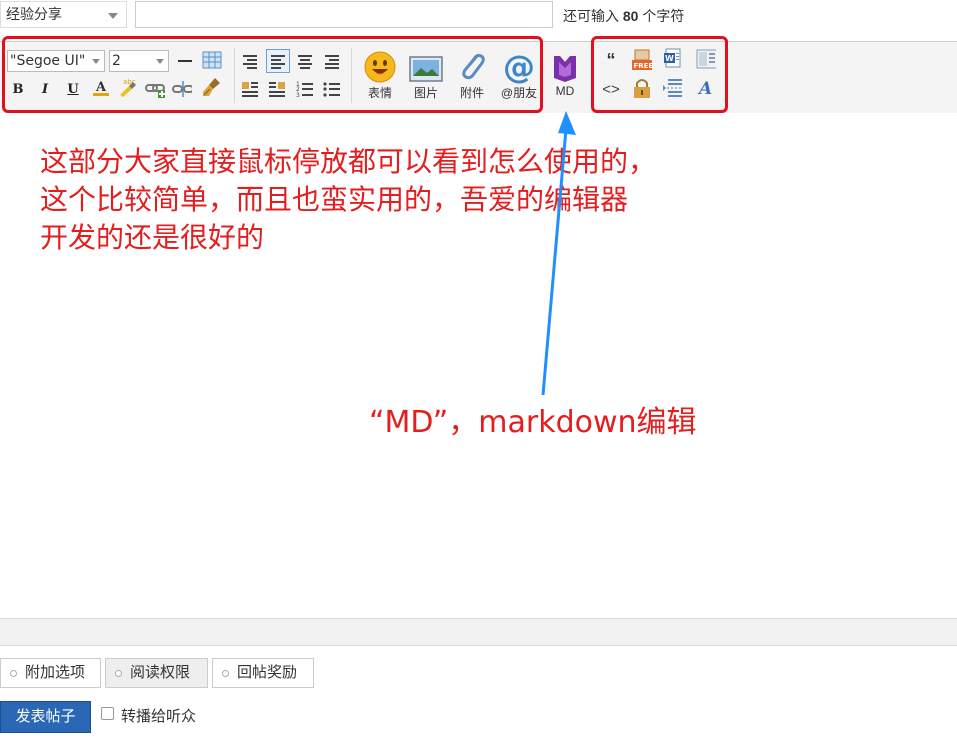 Image resolution: width=957 pixels, height=742 pixels. I want to click on annotation-box-right, so click(659, 74).